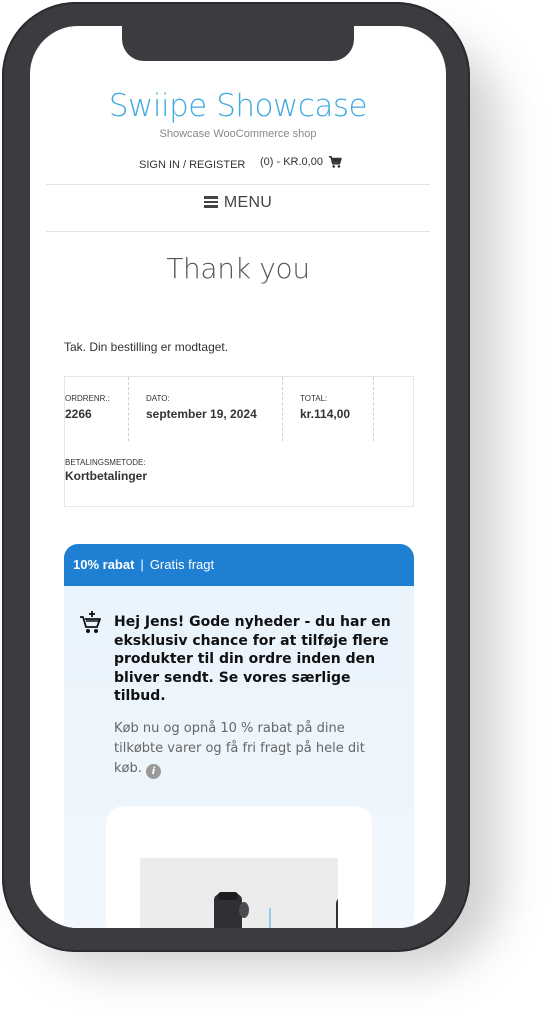 Image resolution: width=545 pixels, height=1022 pixels. Describe the element at coordinates (146, 347) in the screenshot. I see `order-received-message: Tak. Din bestilling er modtaget.` at that location.